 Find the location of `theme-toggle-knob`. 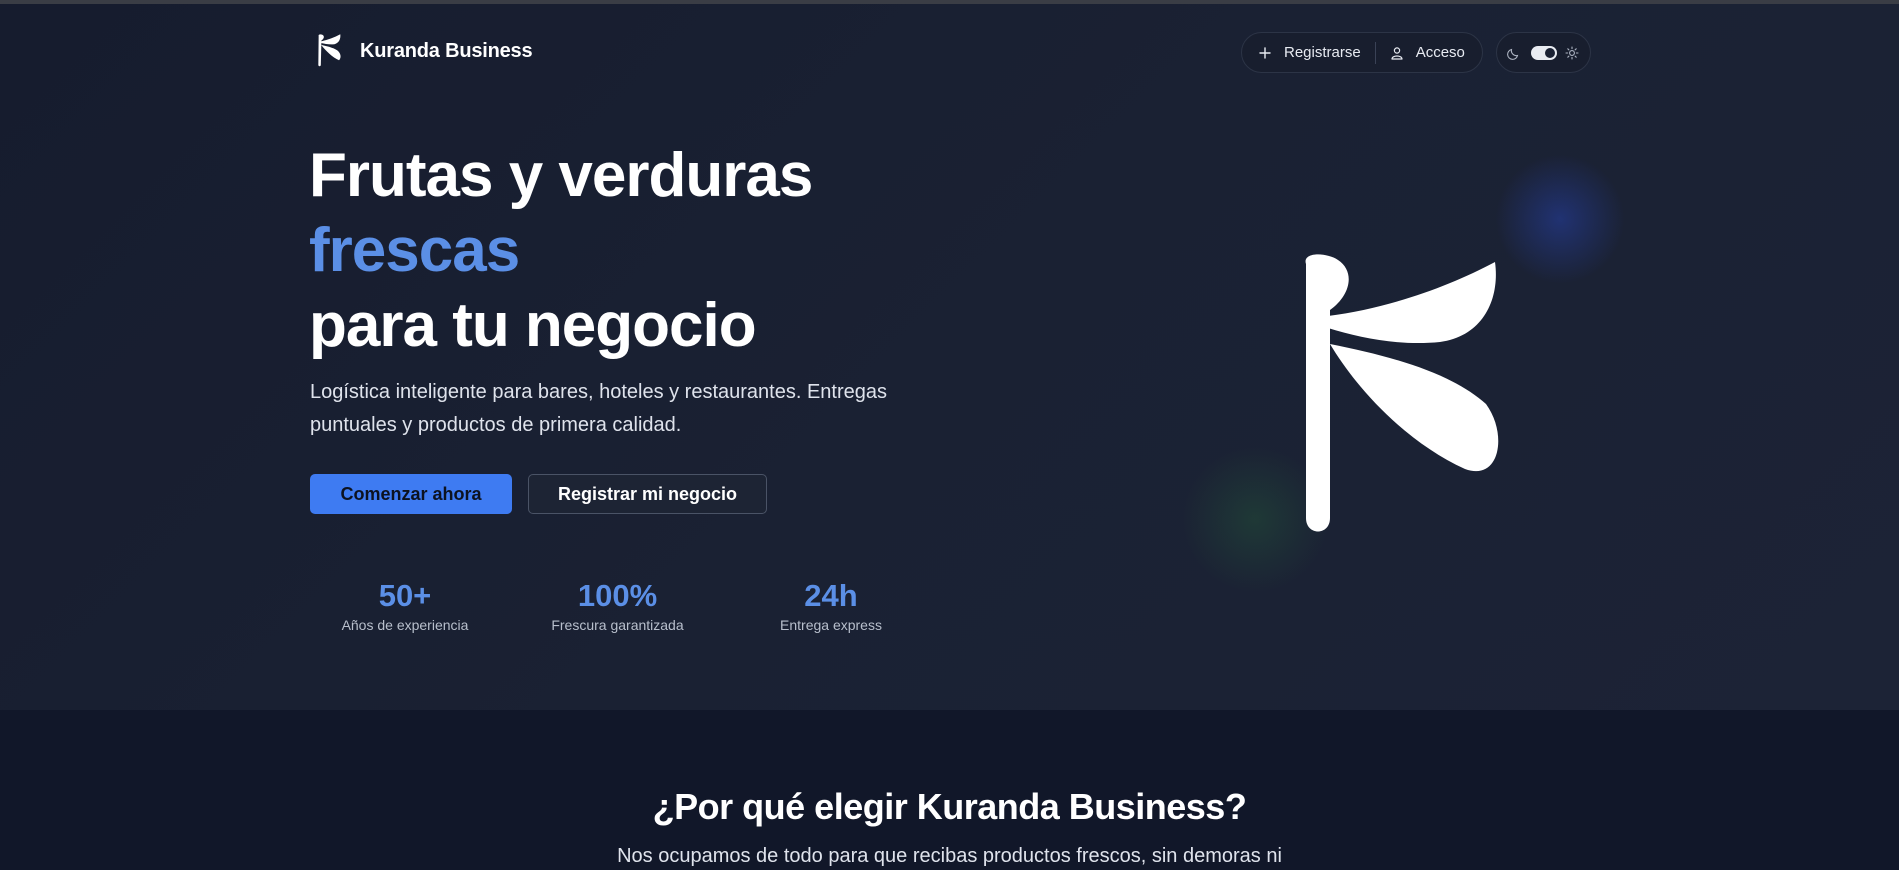

theme-toggle-knob is located at coordinates (1550, 52).